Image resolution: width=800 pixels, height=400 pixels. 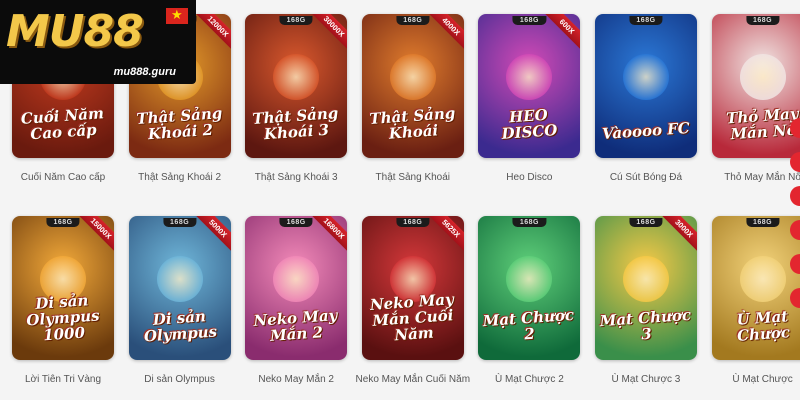 I want to click on game-thumbnail: 168G 16800X Neko May Mắn 2, so click(x=296, y=288).